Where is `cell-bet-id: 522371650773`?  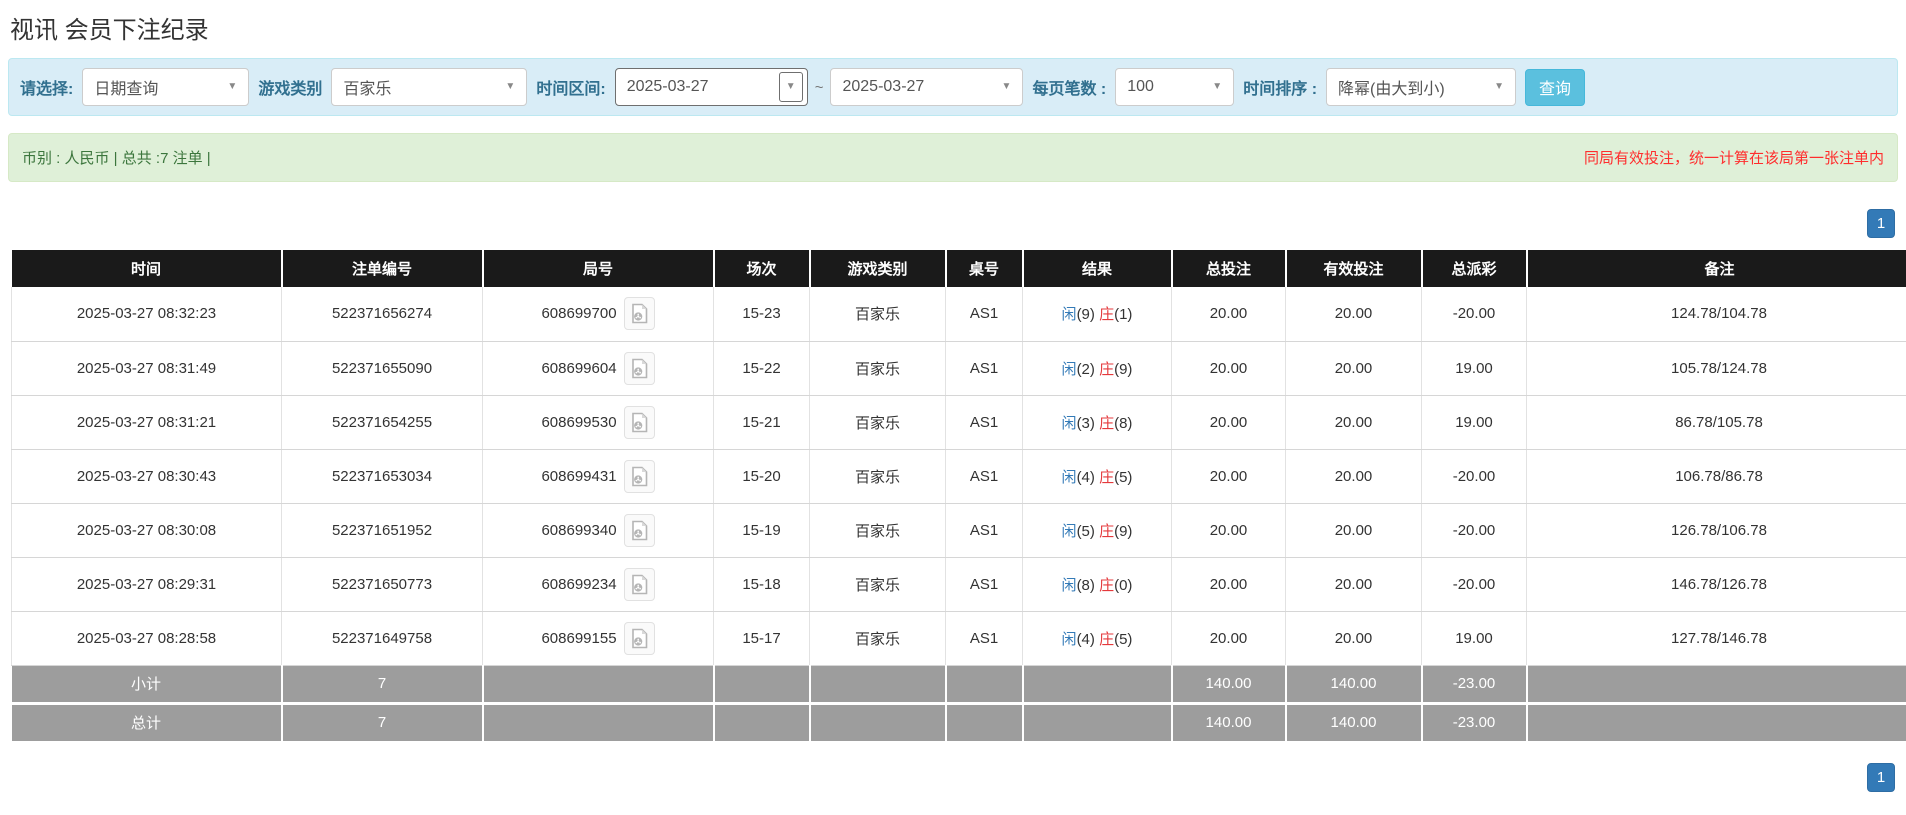 cell-bet-id: 522371650773 is located at coordinates (382, 584).